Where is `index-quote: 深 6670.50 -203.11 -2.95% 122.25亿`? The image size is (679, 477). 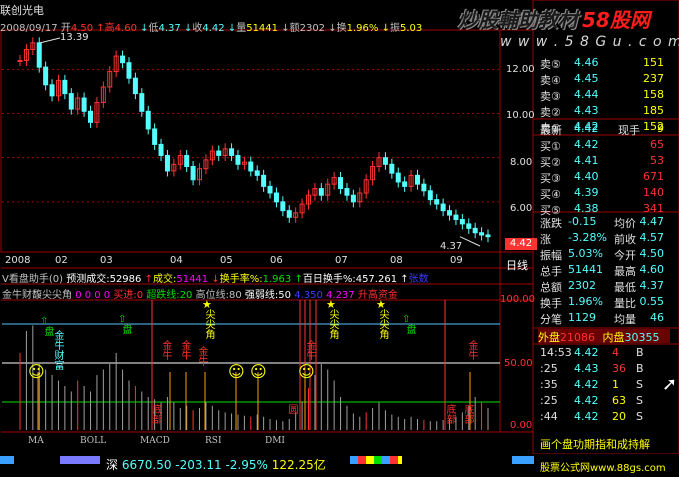 index-quote: 深 6670.50 -203.11 -2.95% 122.25亿 is located at coordinates (216, 464).